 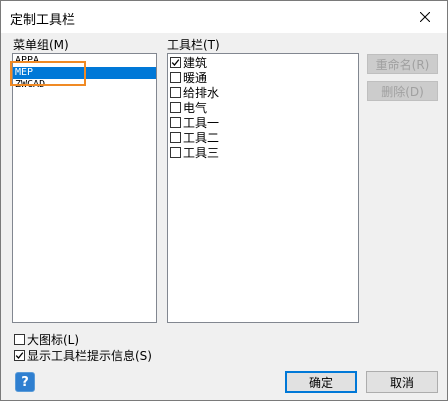 I want to click on help-button: ?, so click(x=25, y=382).